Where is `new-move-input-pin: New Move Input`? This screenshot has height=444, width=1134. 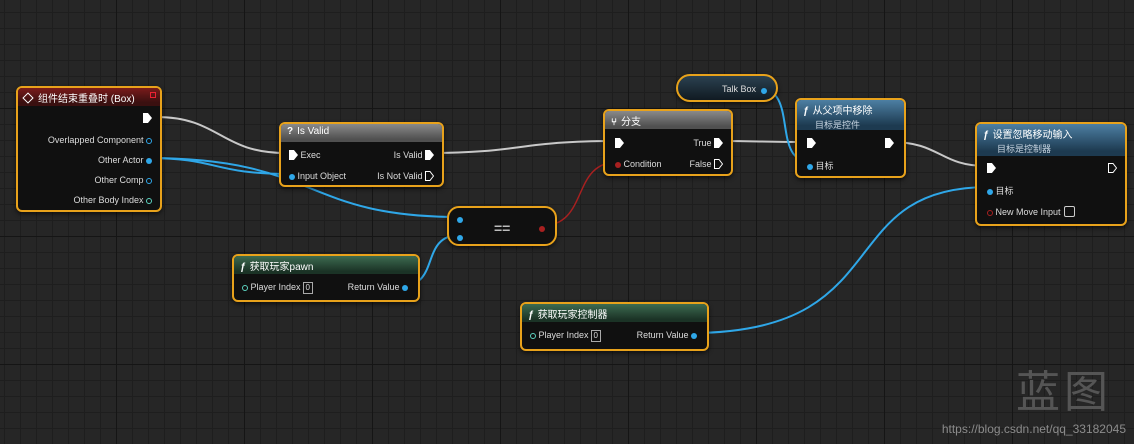
new-move-input-pin: New Move Input is located at coordinates (1031, 211).